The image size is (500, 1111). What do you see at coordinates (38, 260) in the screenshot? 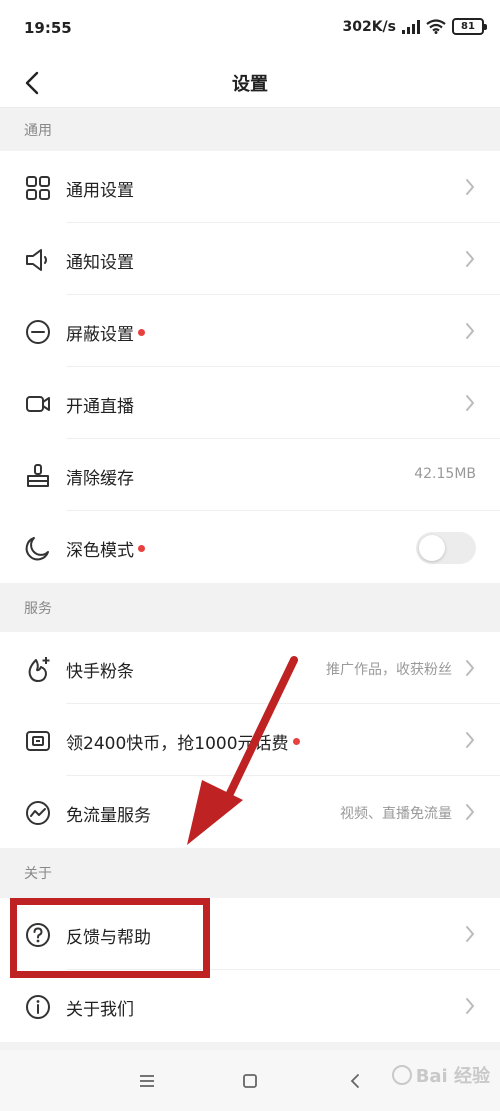
I see `speaker-icon` at bounding box center [38, 260].